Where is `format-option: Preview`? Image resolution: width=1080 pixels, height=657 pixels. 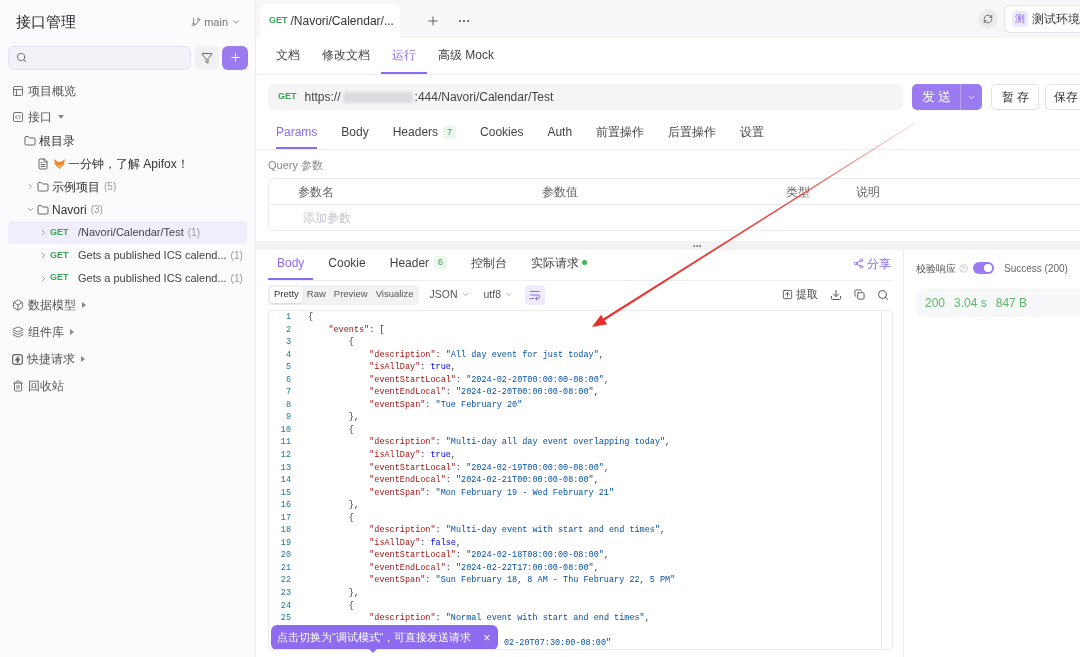 format-option: Preview is located at coordinates (350, 294).